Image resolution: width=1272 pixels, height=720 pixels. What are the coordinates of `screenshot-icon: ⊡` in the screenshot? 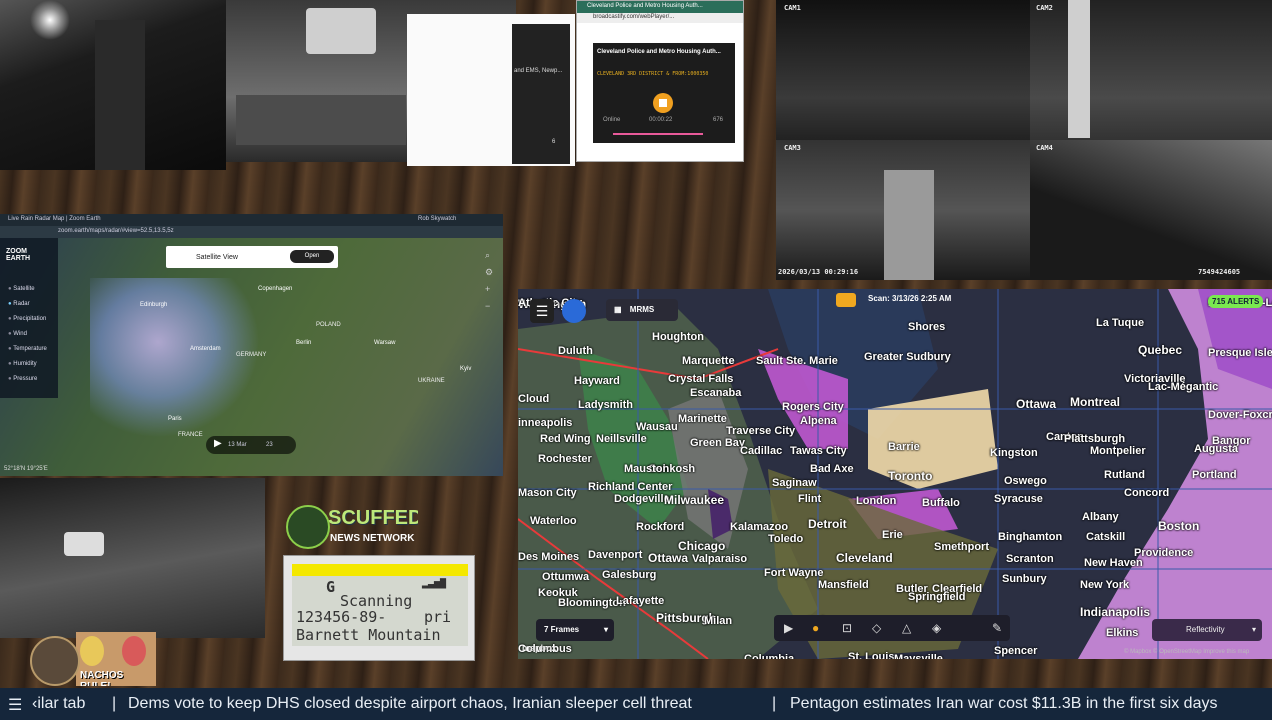 It's located at (847, 628).